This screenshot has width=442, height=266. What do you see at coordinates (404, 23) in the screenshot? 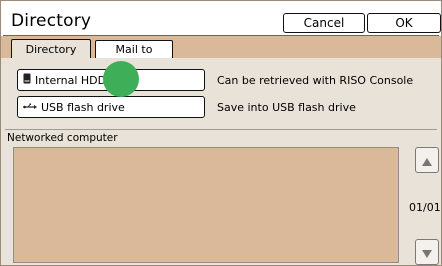
I see `ok-button: OK` at bounding box center [404, 23].